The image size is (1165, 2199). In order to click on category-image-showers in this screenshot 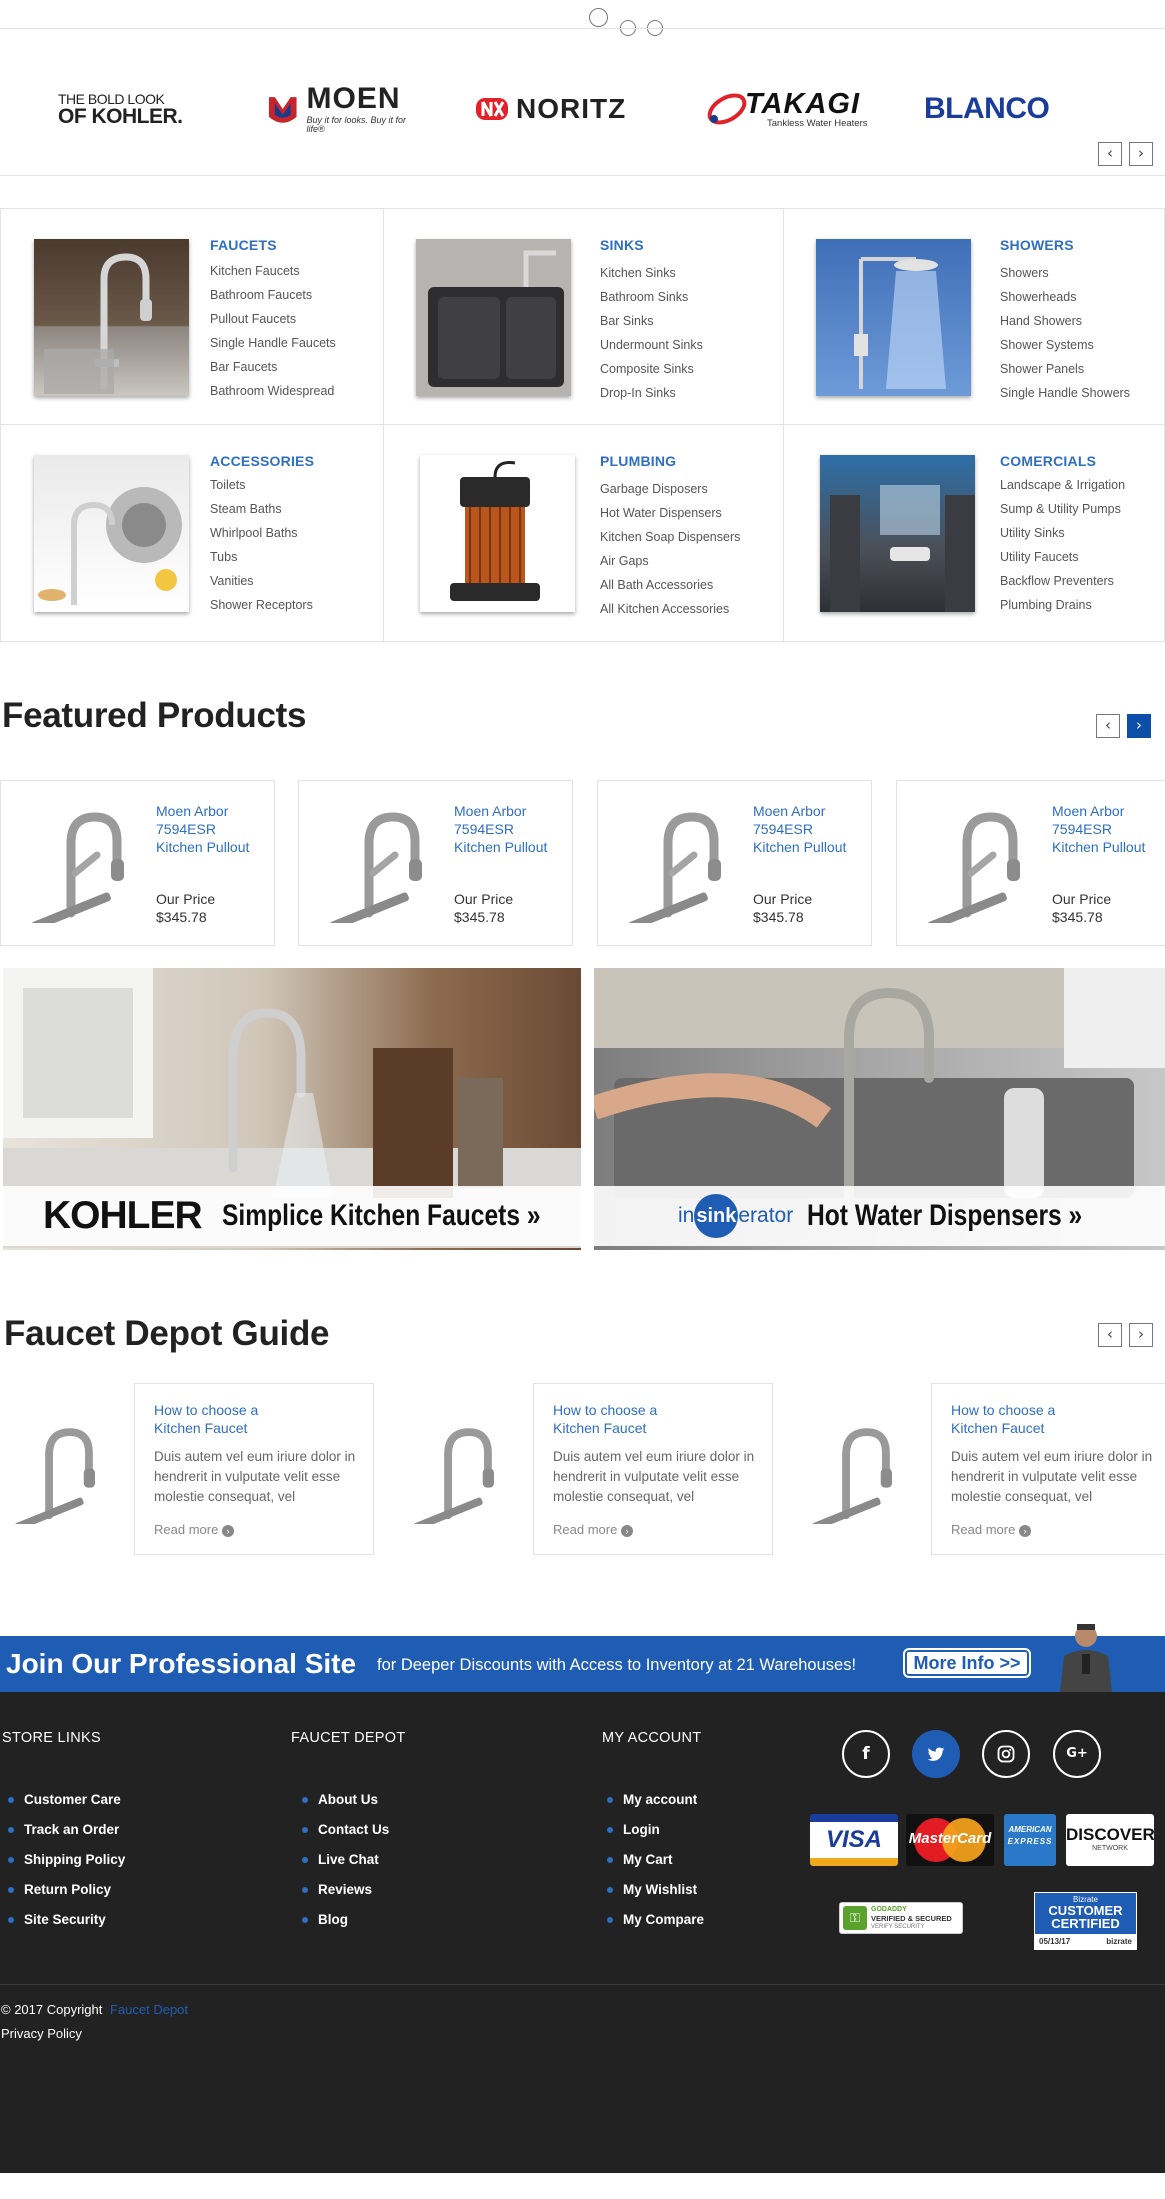, I will do `click(893, 317)`.